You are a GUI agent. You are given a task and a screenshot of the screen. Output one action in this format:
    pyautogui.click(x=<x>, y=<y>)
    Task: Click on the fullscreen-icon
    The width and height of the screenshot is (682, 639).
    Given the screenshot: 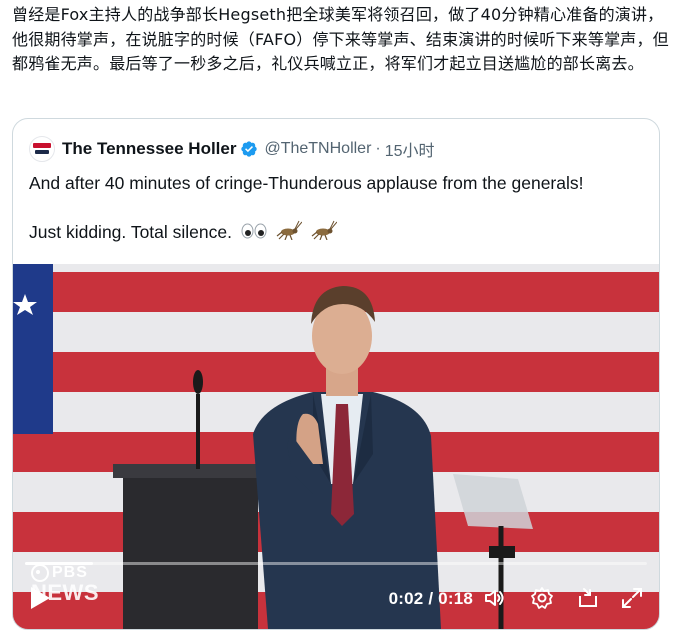 What is the action you would take?
    pyautogui.click(x=632, y=598)
    